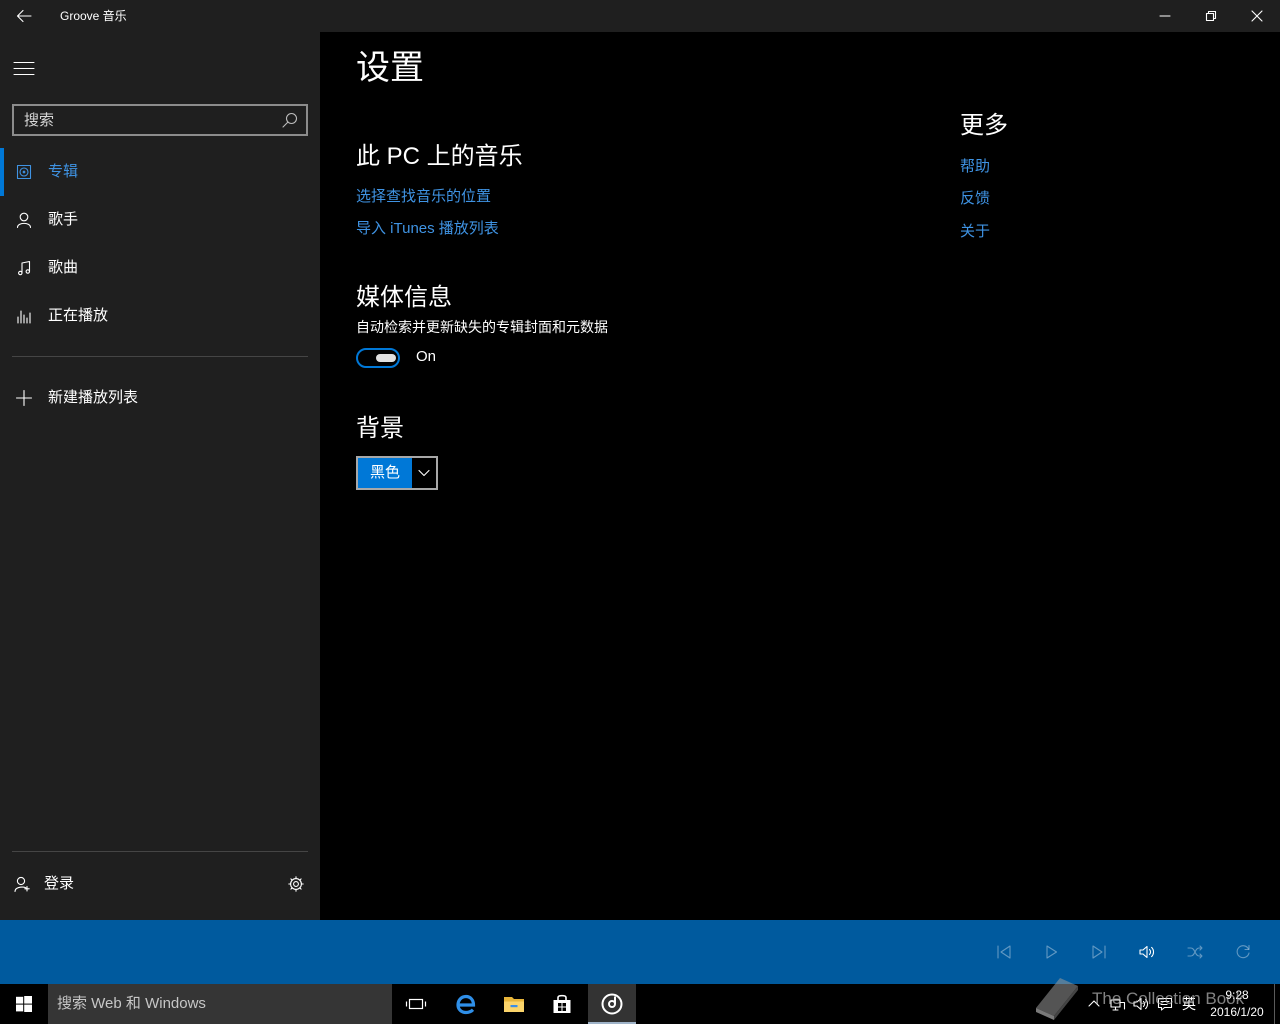 This screenshot has height=1024, width=1280. What do you see at coordinates (640, 952) in the screenshot?
I see `player-bar` at bounding box center [640, 952].